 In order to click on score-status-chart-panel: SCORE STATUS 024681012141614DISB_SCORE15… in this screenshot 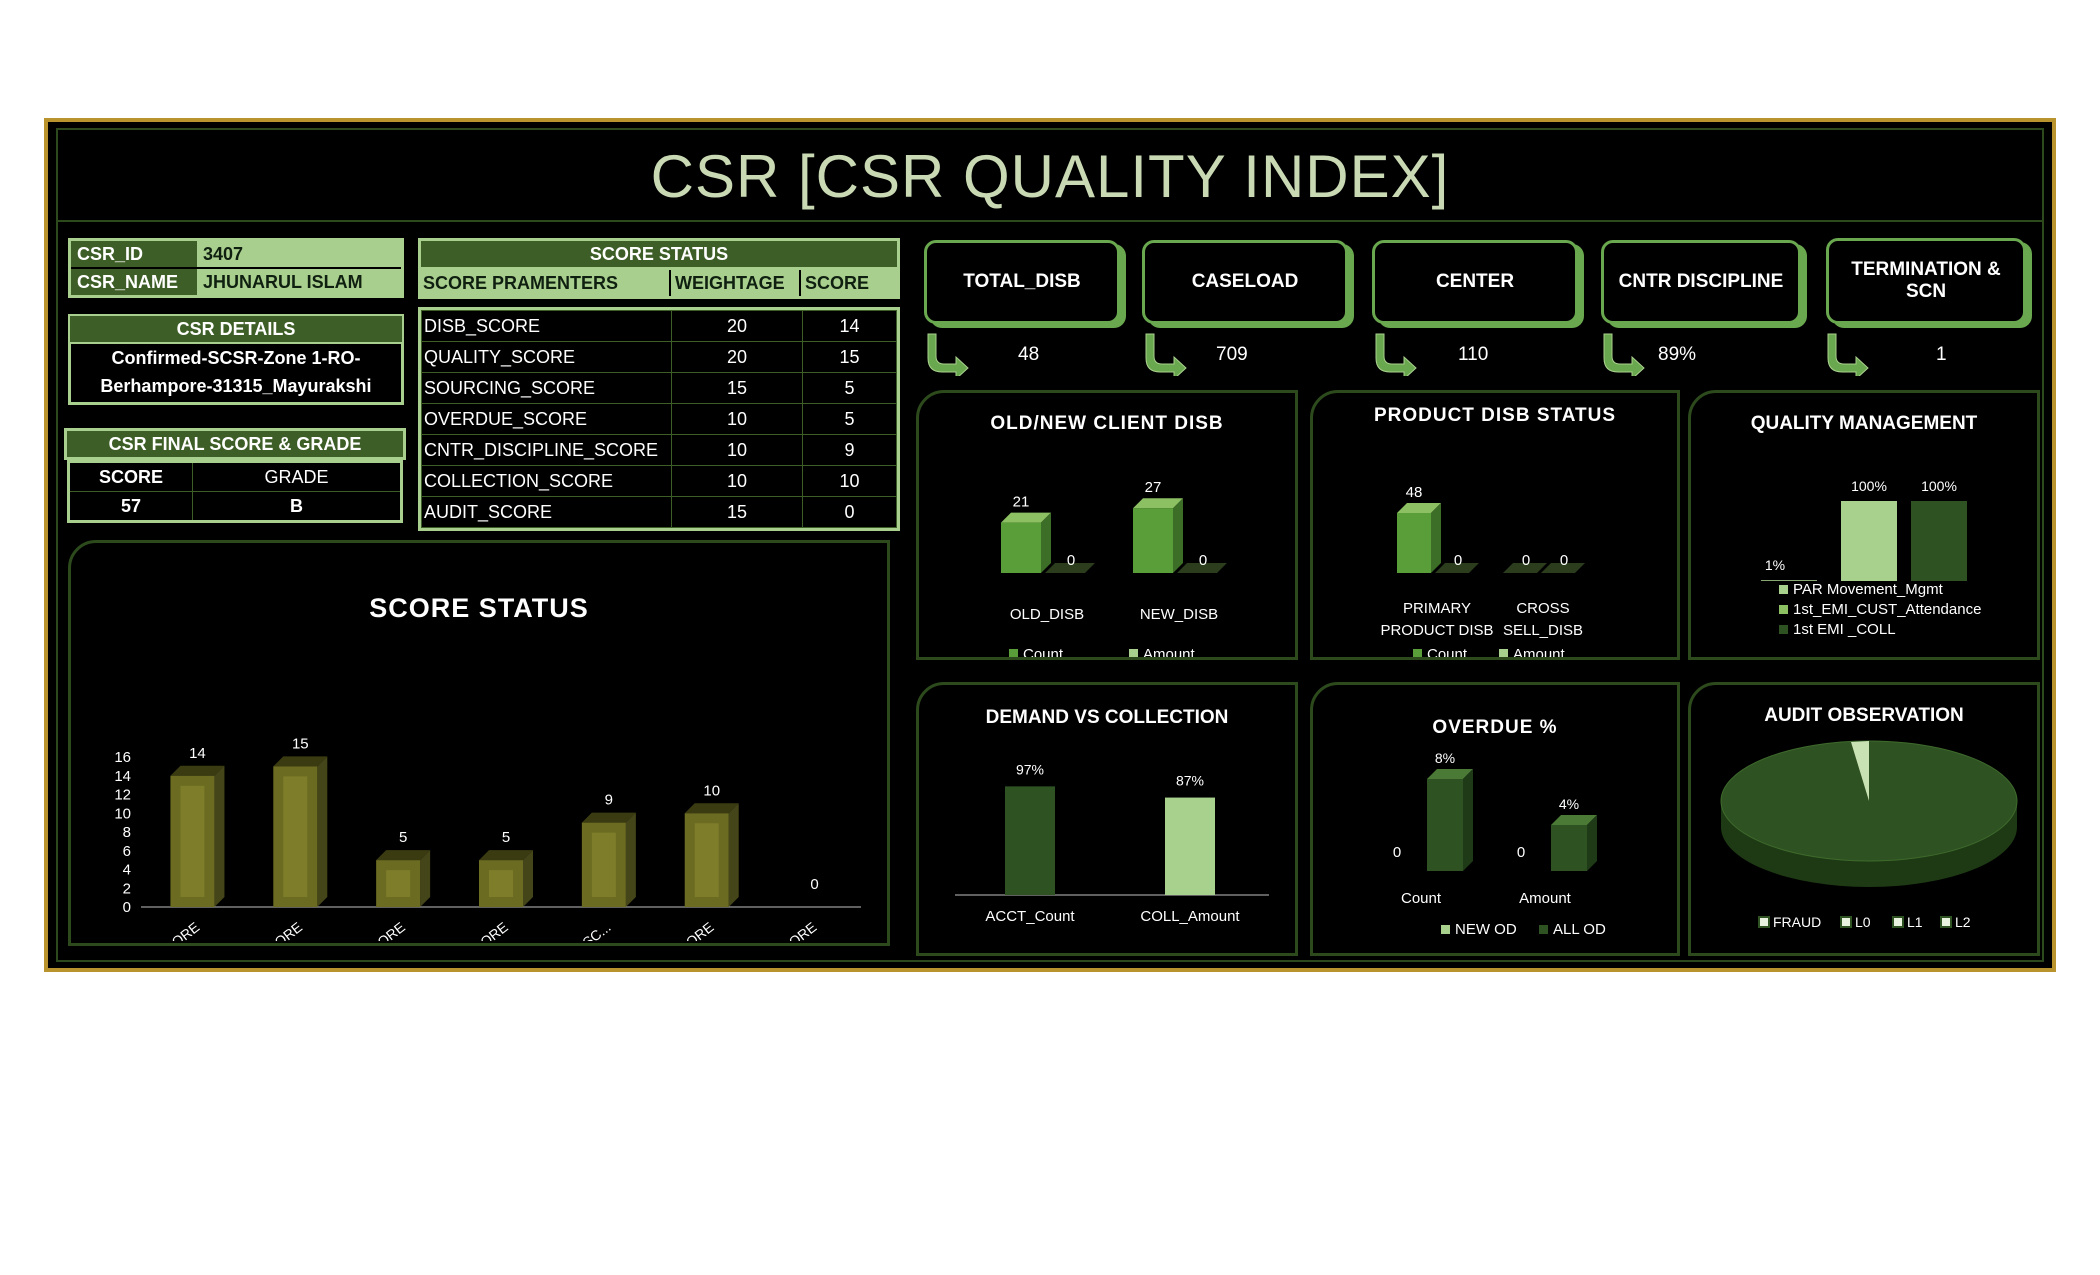, I will do `click(479, 743)`.